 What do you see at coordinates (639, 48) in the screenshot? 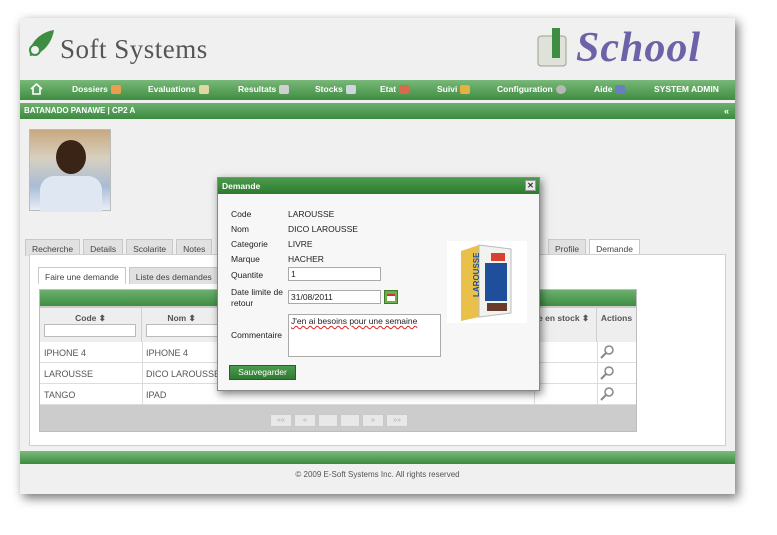
I see `app-name: School` at bounding box center [639, 48].